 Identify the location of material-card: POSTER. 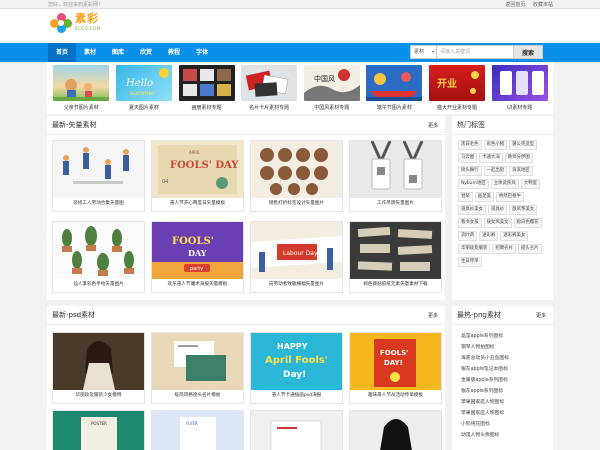
(98, 430).